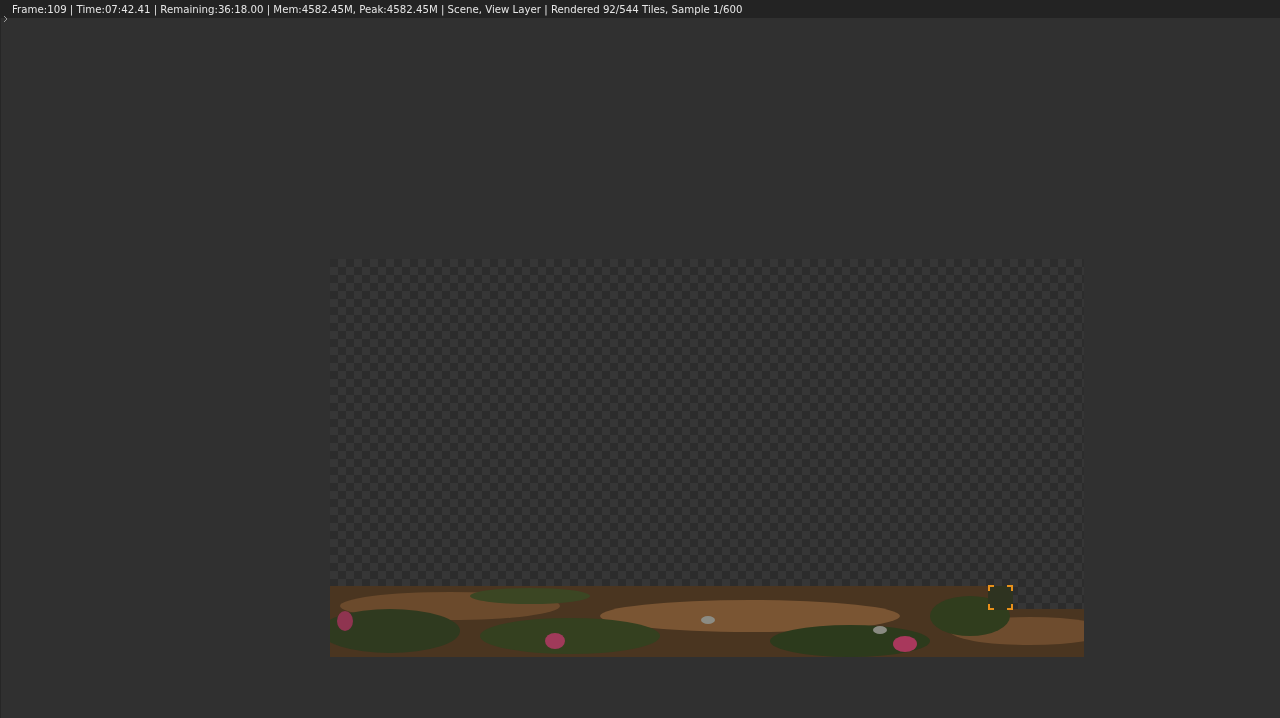 Image resolution: width=1280 pixels, height=718 pixels. What do you see at coordinates (377, 9) in the screenshot?
I see `render-status-text: Frame:109 | Time:07:42.41 | Remaining:36:18.00 | Mem:4582.45M, Peak:4582.45M | Scene, View Layer | Rendered 92/544 Tiles, Sample 1/600` at bounding box center [377, 9].